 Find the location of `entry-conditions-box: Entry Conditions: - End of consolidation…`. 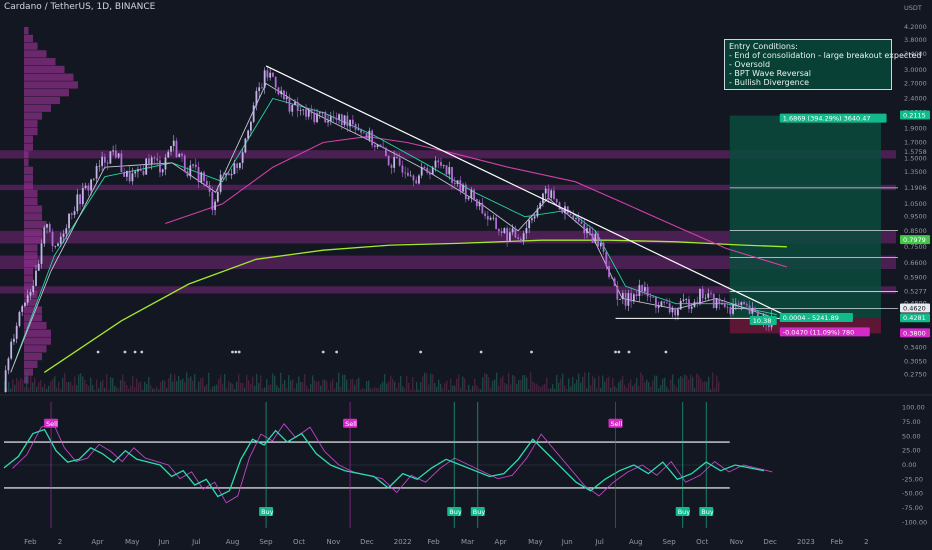

entry-conditions-box: Entry Conditions: - End of consolidation… is located at coordinates (822, 64).